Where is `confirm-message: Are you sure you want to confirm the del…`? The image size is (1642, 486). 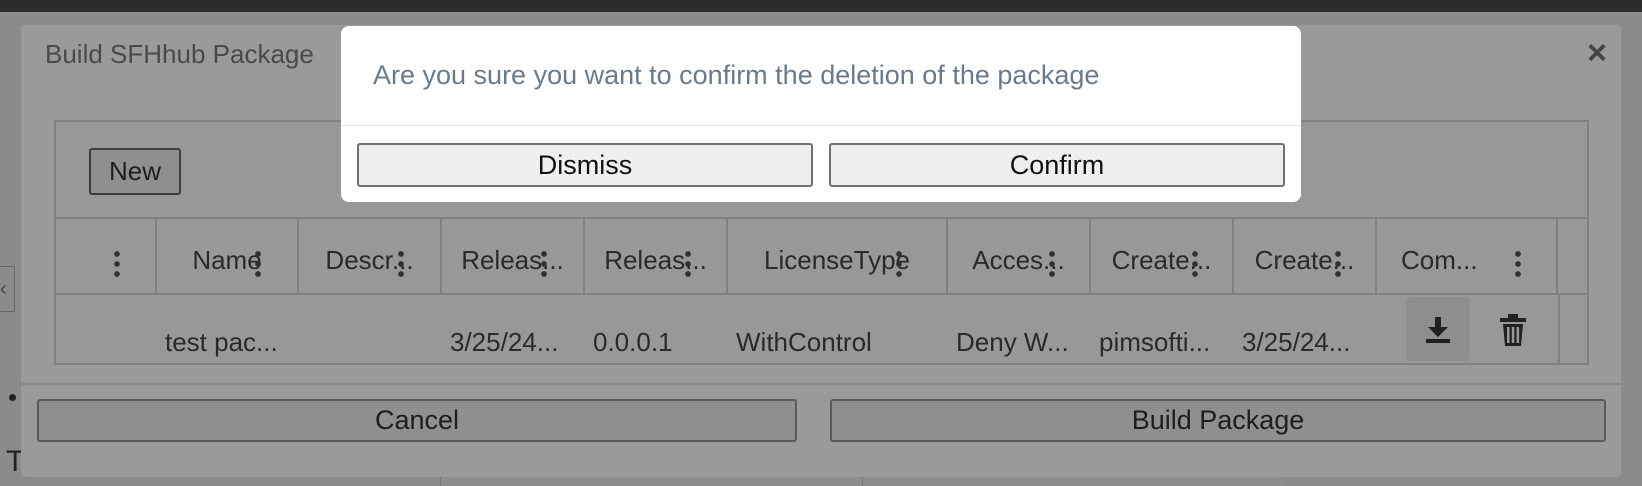
confirm-message: Are you sure you want to confirm the del… is located at coordinates (736, 75).